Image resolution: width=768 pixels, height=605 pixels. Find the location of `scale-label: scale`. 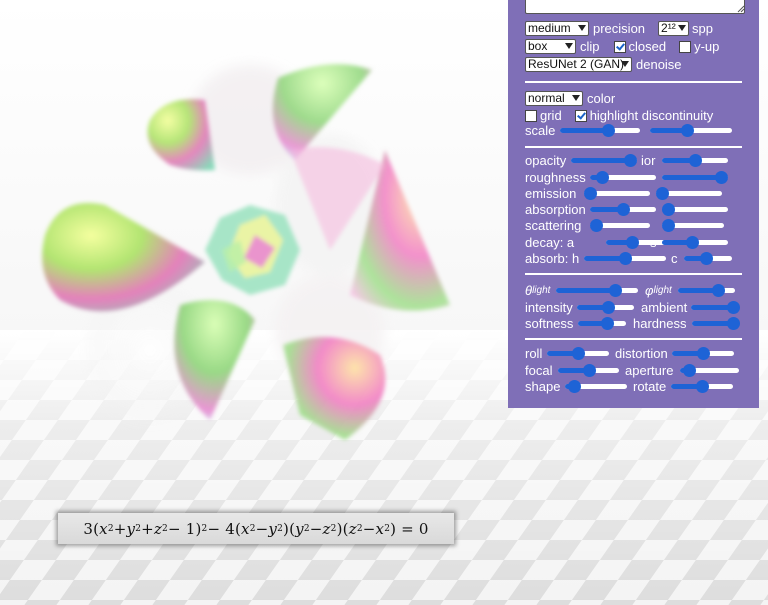

scale-label: scale is located at coordinates (540, 130).